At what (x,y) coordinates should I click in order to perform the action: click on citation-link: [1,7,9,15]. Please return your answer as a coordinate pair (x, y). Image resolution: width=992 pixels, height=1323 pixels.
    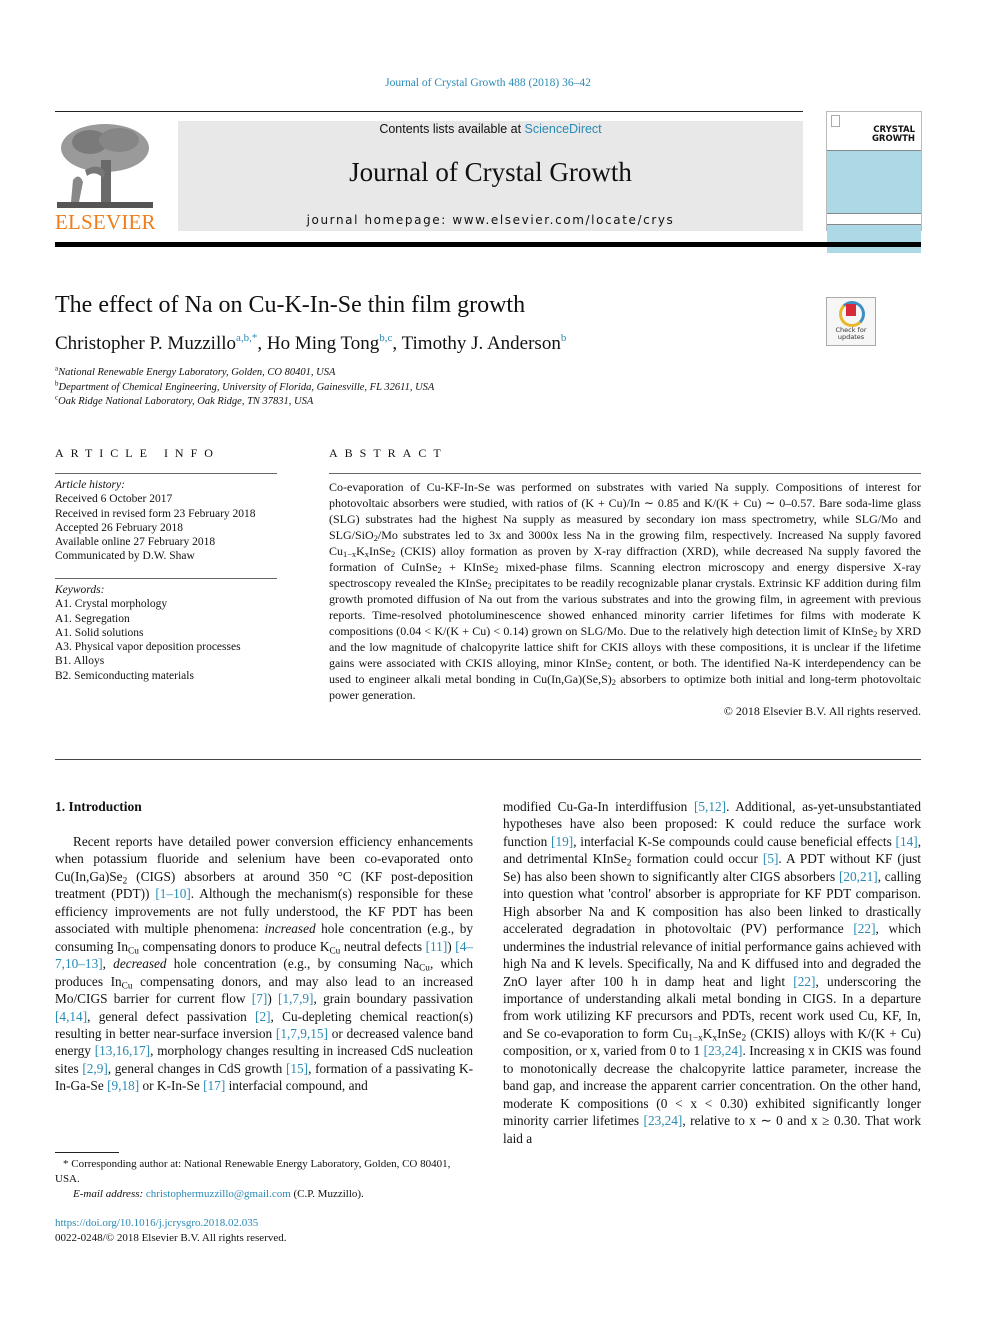
    Looking at the image, I should click on (302, 1033).